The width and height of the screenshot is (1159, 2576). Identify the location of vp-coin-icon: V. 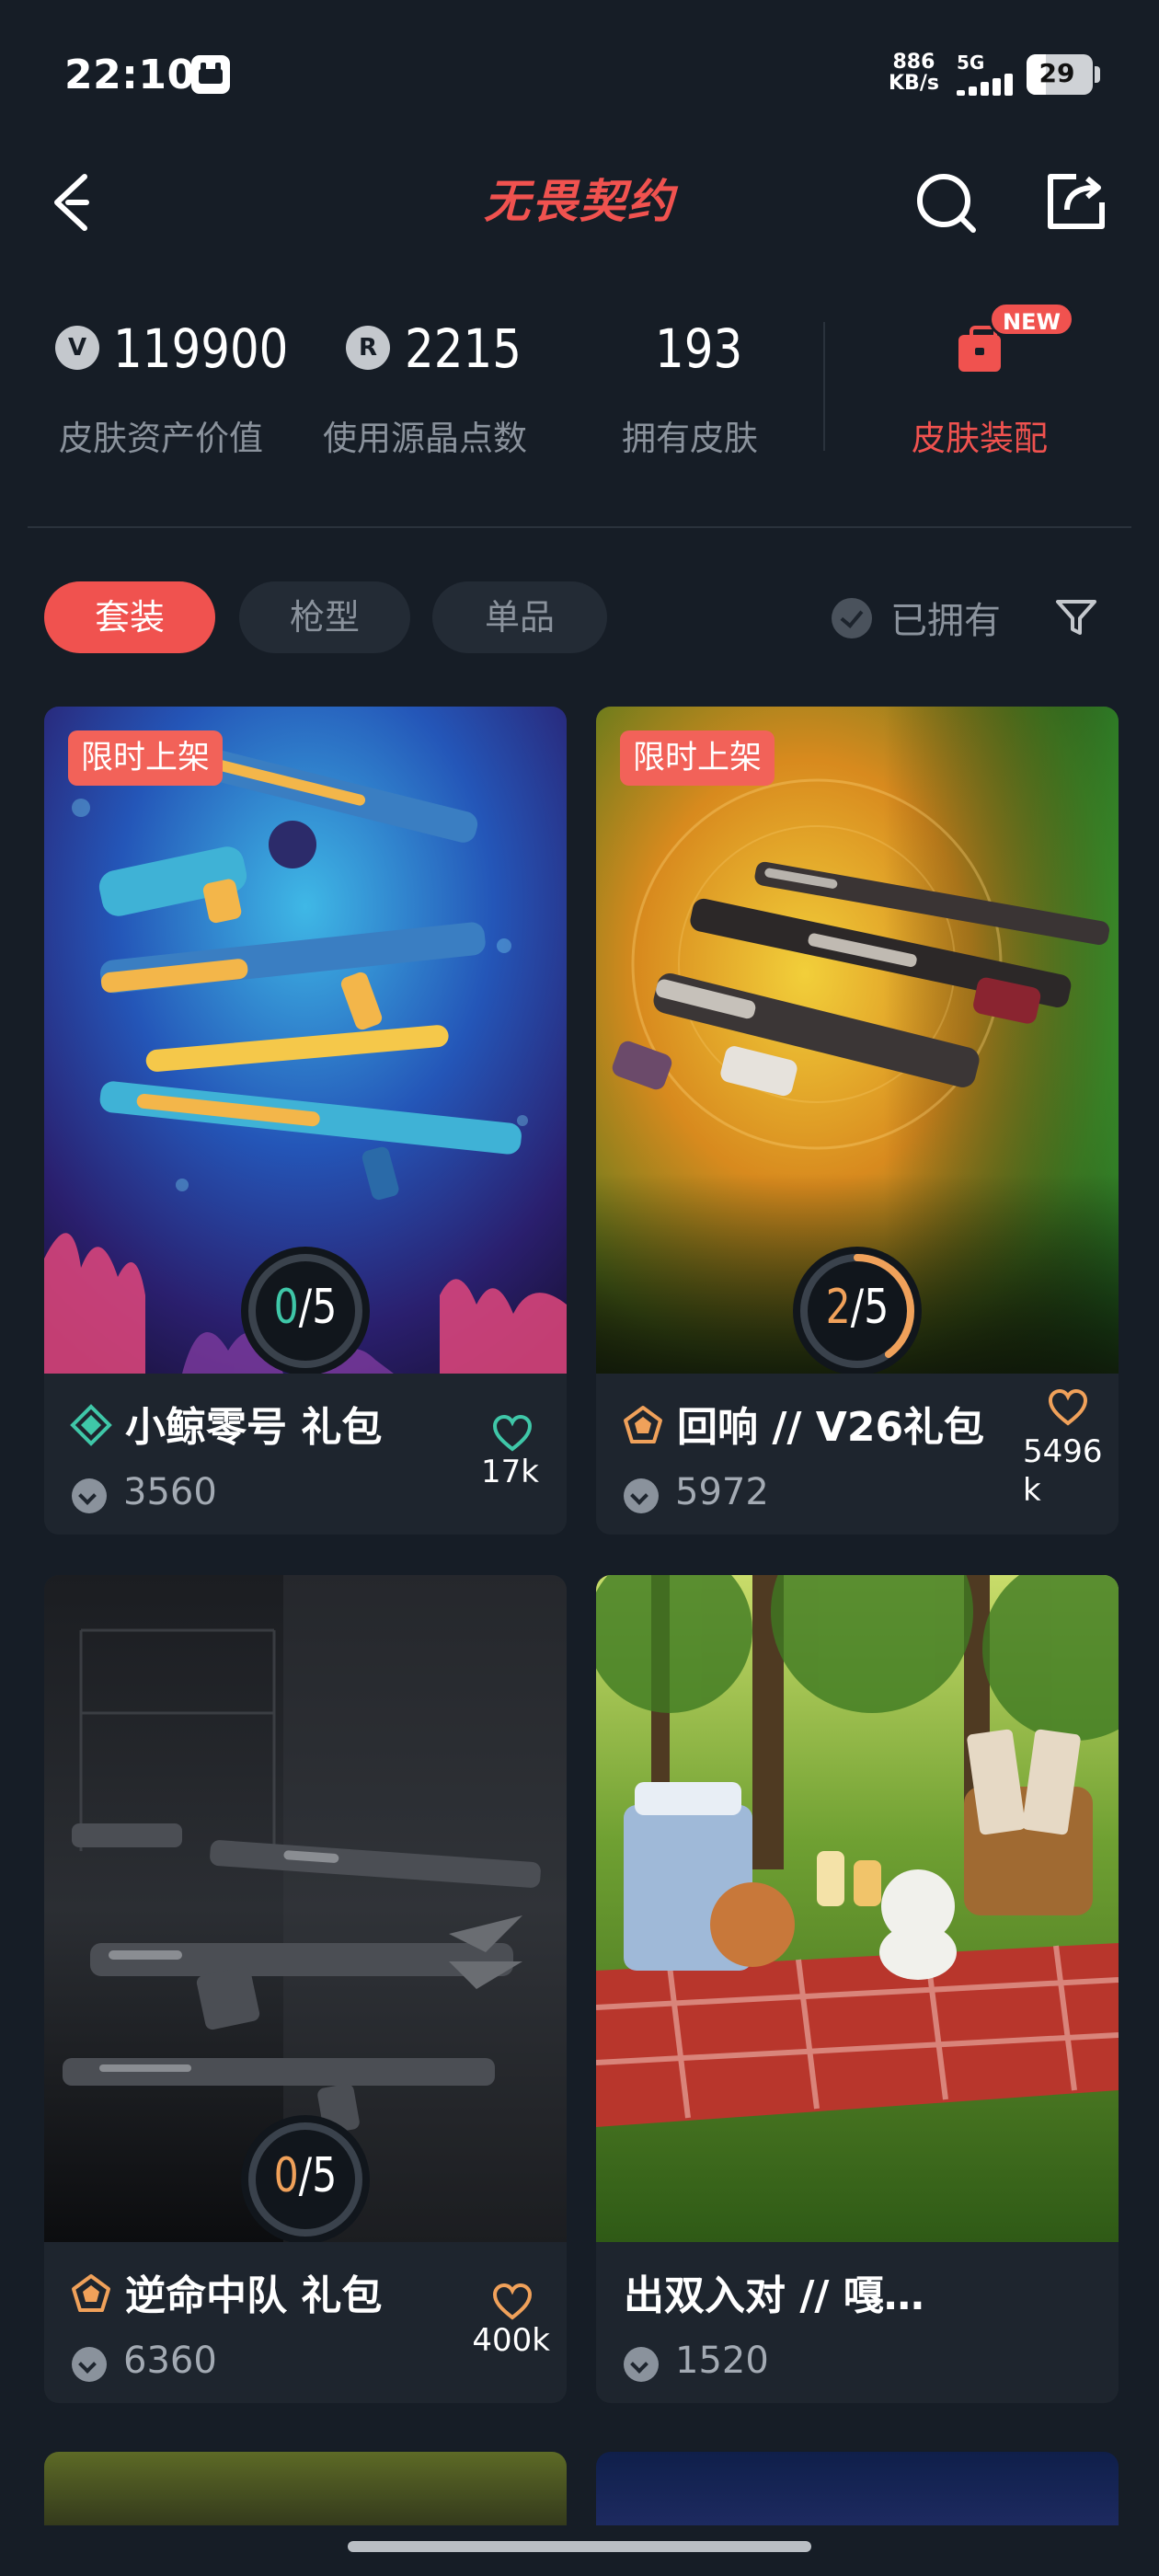
(77, 348).